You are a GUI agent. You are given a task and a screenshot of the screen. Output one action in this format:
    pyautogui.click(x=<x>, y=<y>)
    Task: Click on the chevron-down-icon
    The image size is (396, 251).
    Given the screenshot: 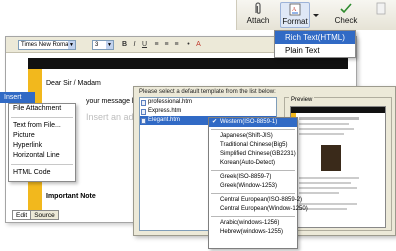 What is the action you would take?
    pyautogui.click(x=316, y=15)
    